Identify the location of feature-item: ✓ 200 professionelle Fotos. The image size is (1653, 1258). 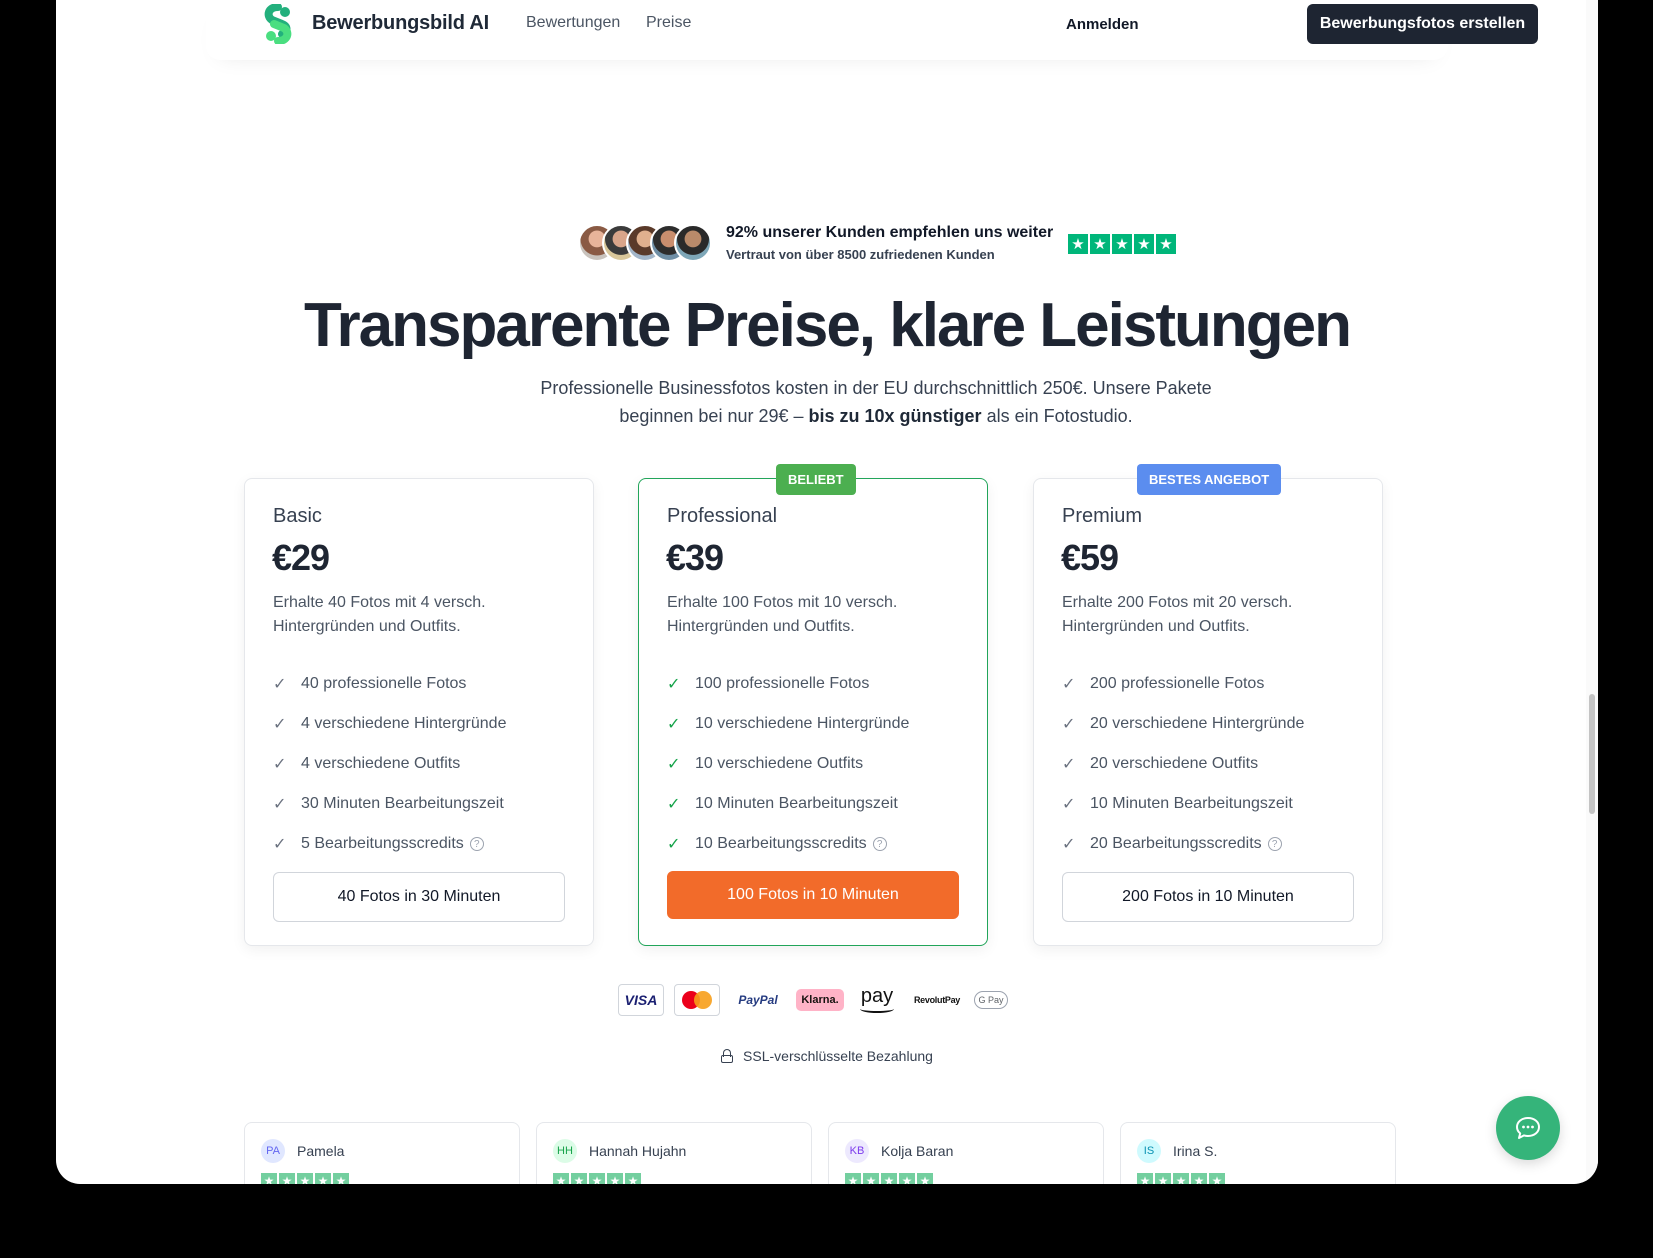
(1183, 684).